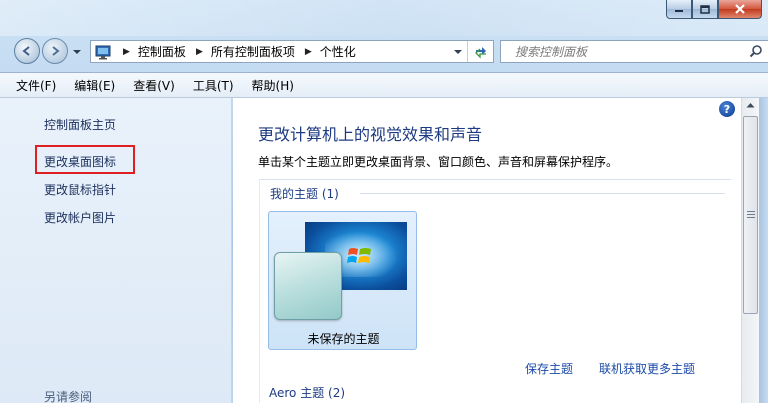  Describe the element at coordinates (763, 250) in the screenshot. I see `window-right-border` at that location.